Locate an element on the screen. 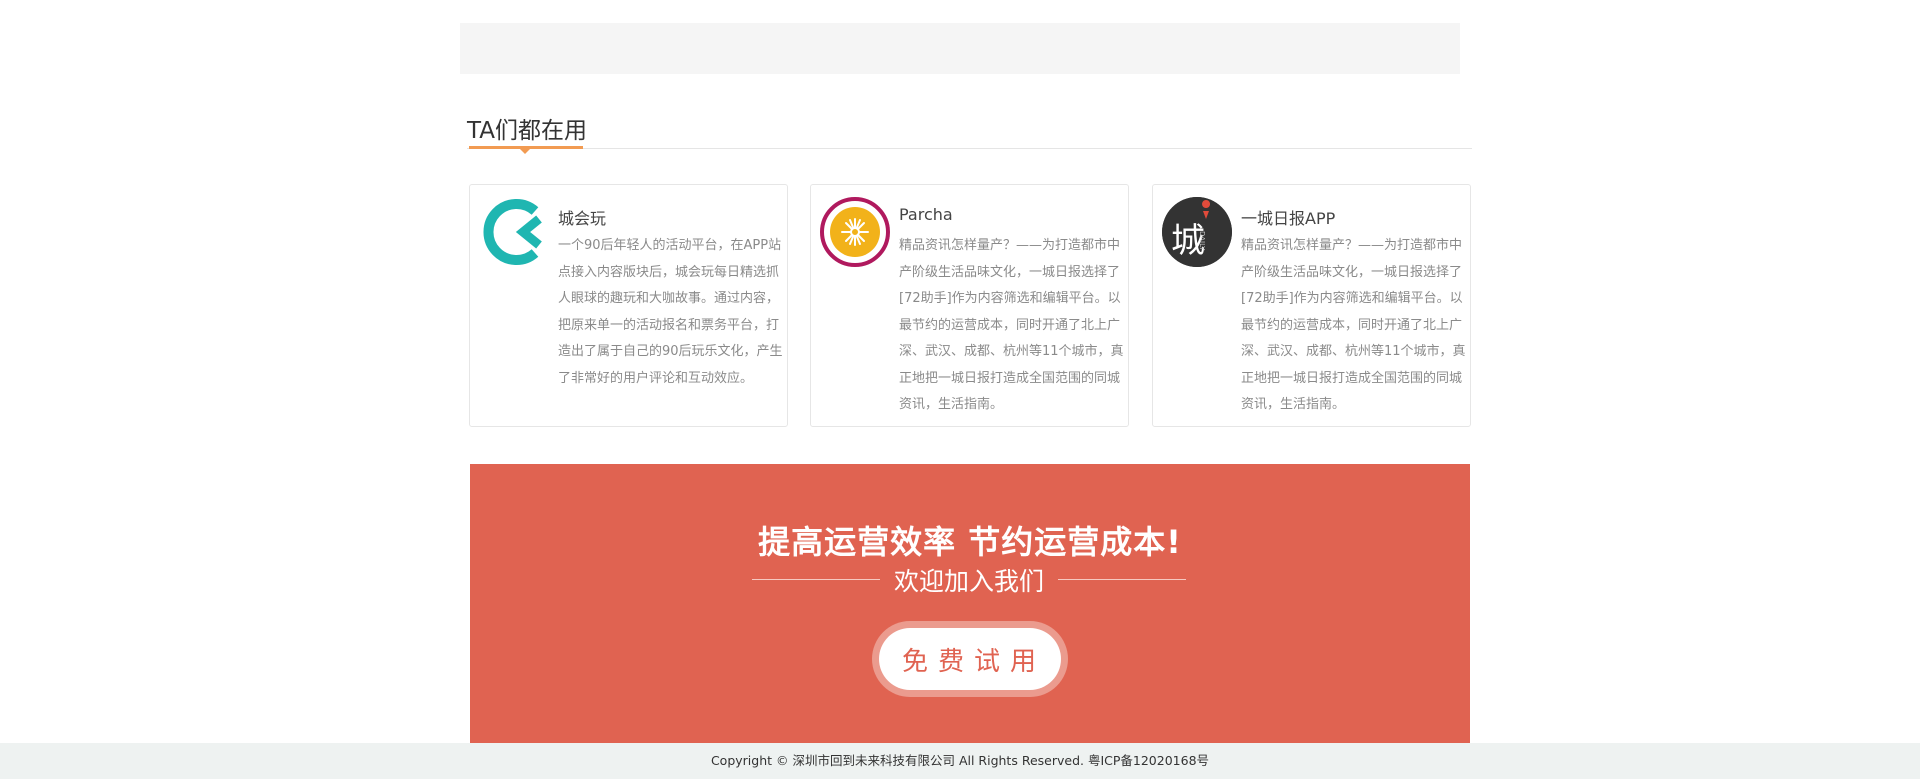 This screenshot has width=1920, height=779. client-name: 城会玩 is located at coordinates (582, 218).